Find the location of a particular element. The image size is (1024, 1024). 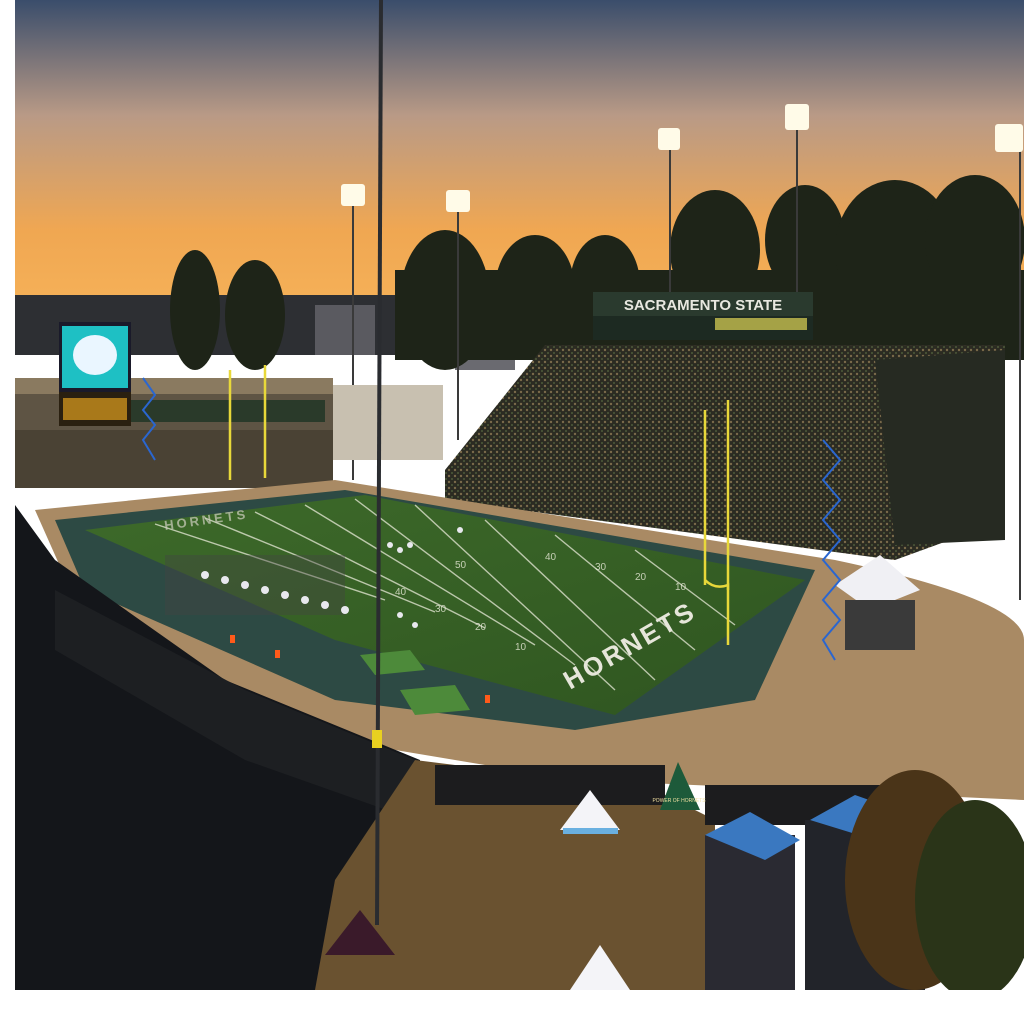

video-scoreboard is located at coordinates (95, 374).